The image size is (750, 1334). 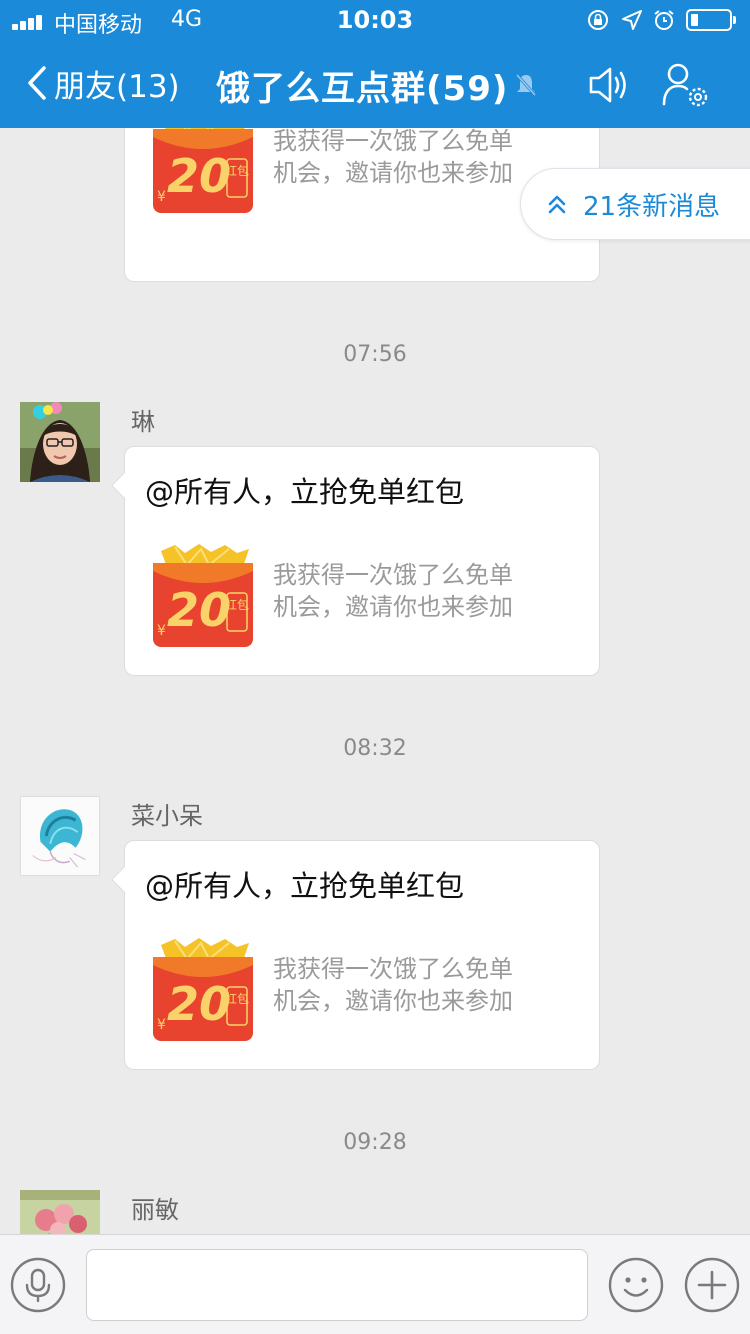 I want to click on speaker-icon, so click(x=609, y=85).